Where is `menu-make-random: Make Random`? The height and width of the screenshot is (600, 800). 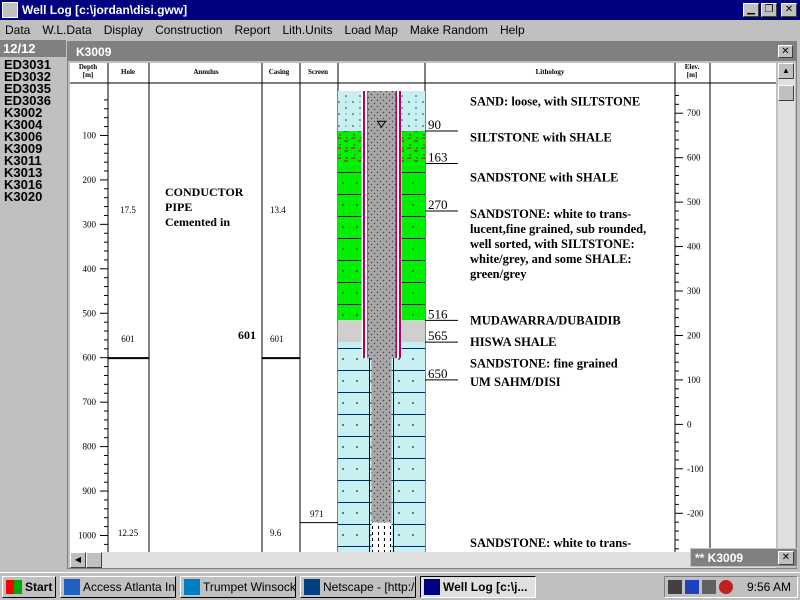
menu-make-random: Make Random is located at coordinates (449, 30).